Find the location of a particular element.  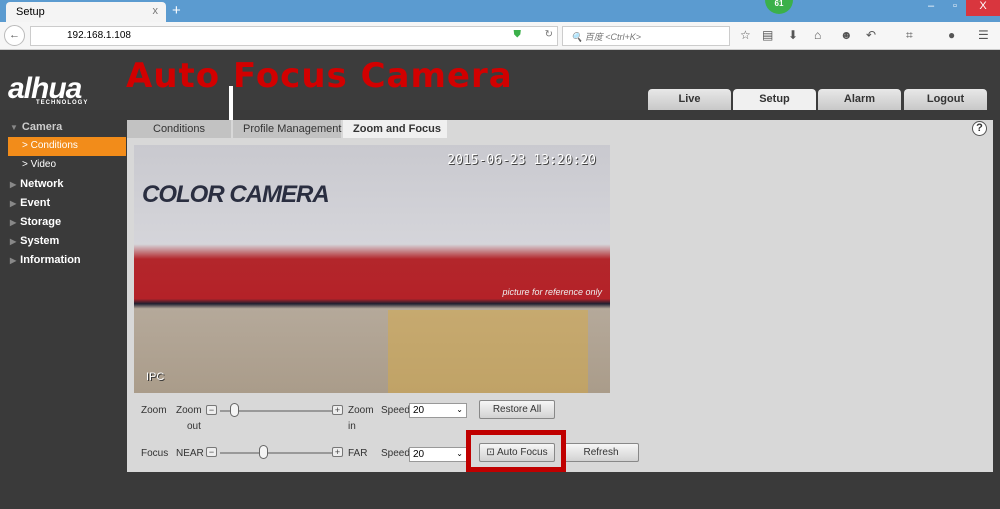

zoom-speed-label: Speed is located at coordinates (395, 410).